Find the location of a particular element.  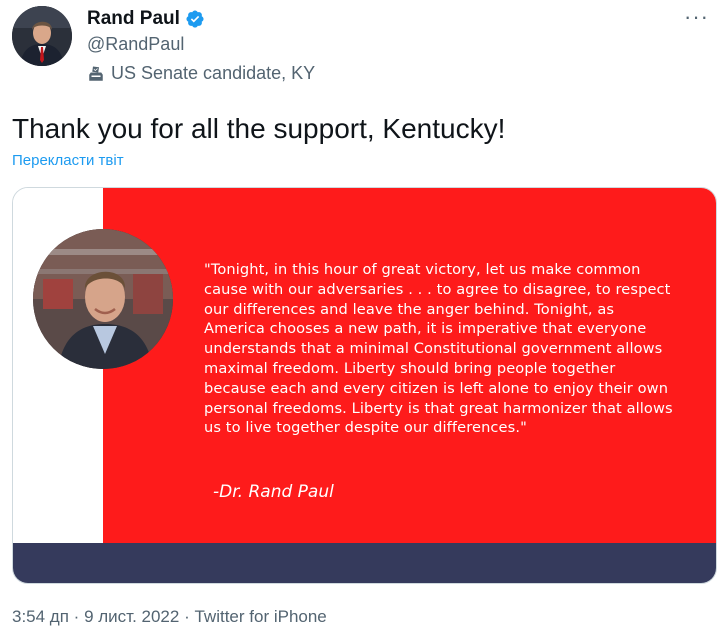

rand-paul-photo is located at coordinates (103, 299).